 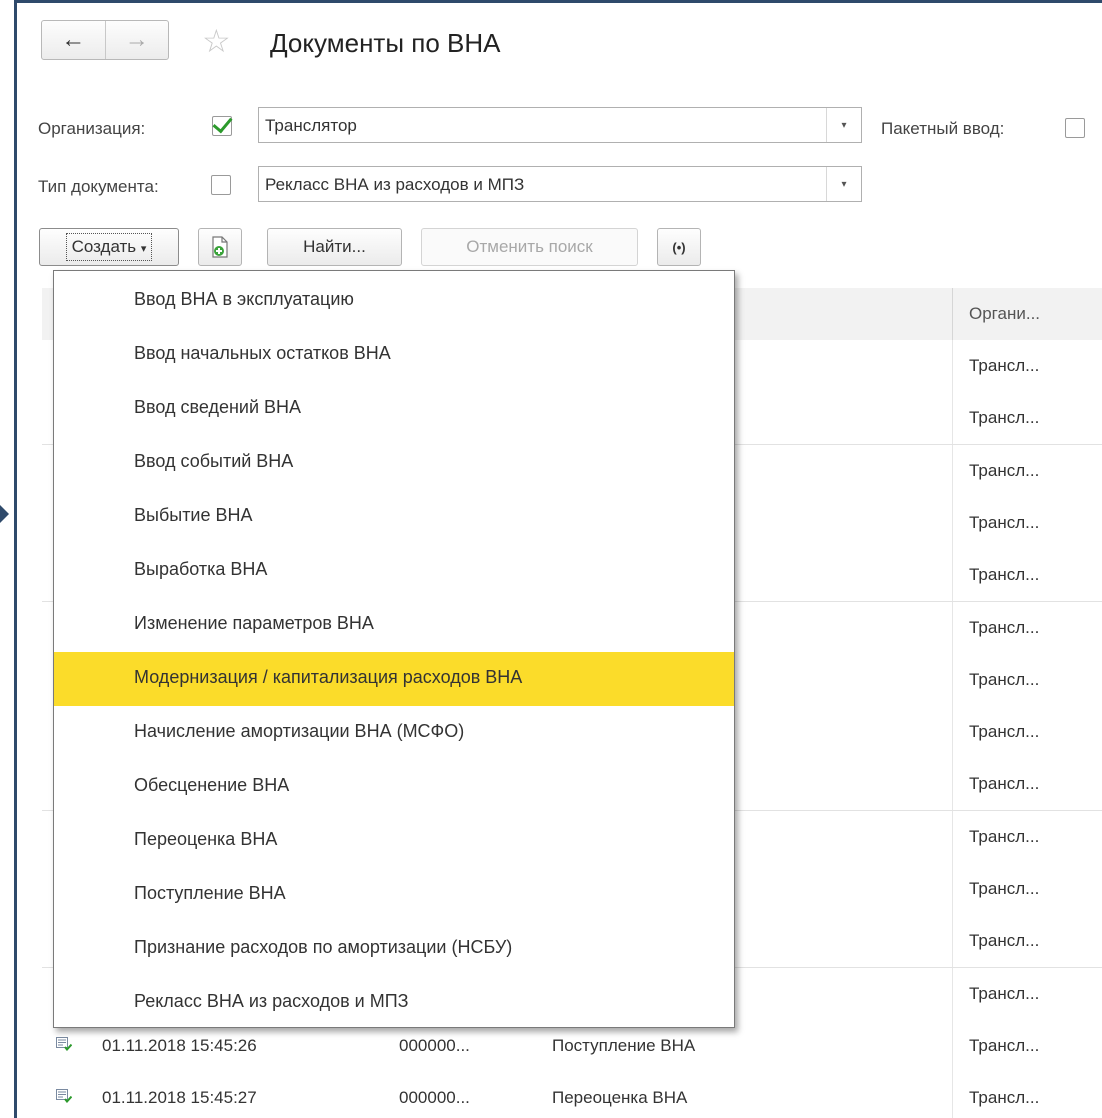 I want to click on create-menu-item: Обесценение ВНА, so click(x=394, y=787).